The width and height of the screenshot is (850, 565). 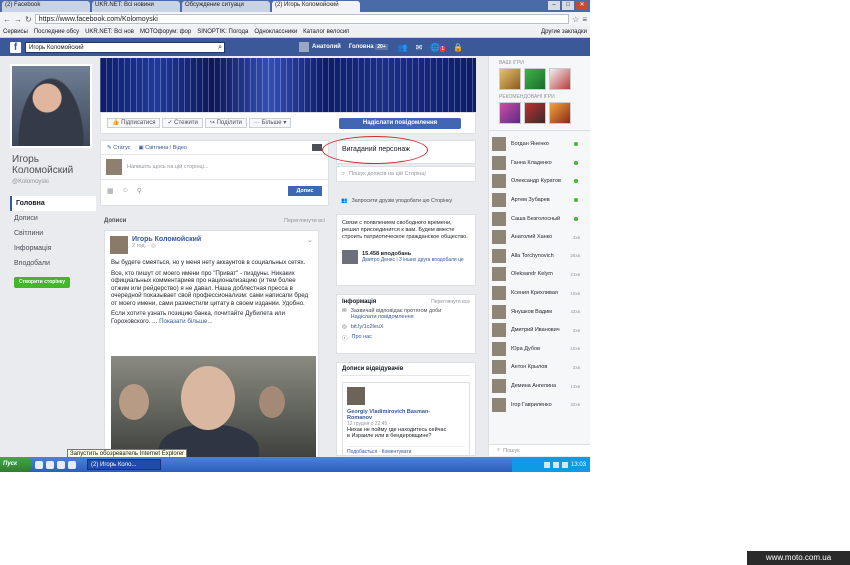 I want to click on post-author: Игорь Коломойский, so click(x=166, y=239).